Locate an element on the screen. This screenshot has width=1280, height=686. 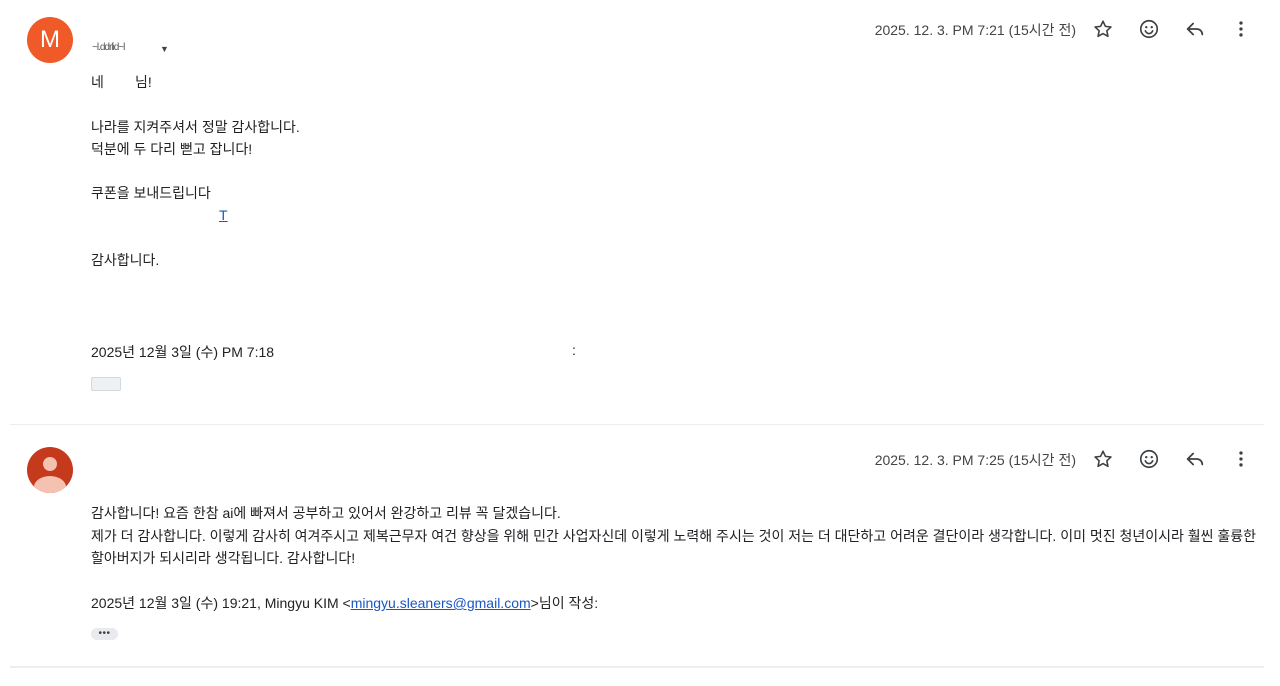
quoted-header-prefix: 2025년 12월 3일 (수) 19:21, Mingyu KIM < is located at coordinates (221, 603).